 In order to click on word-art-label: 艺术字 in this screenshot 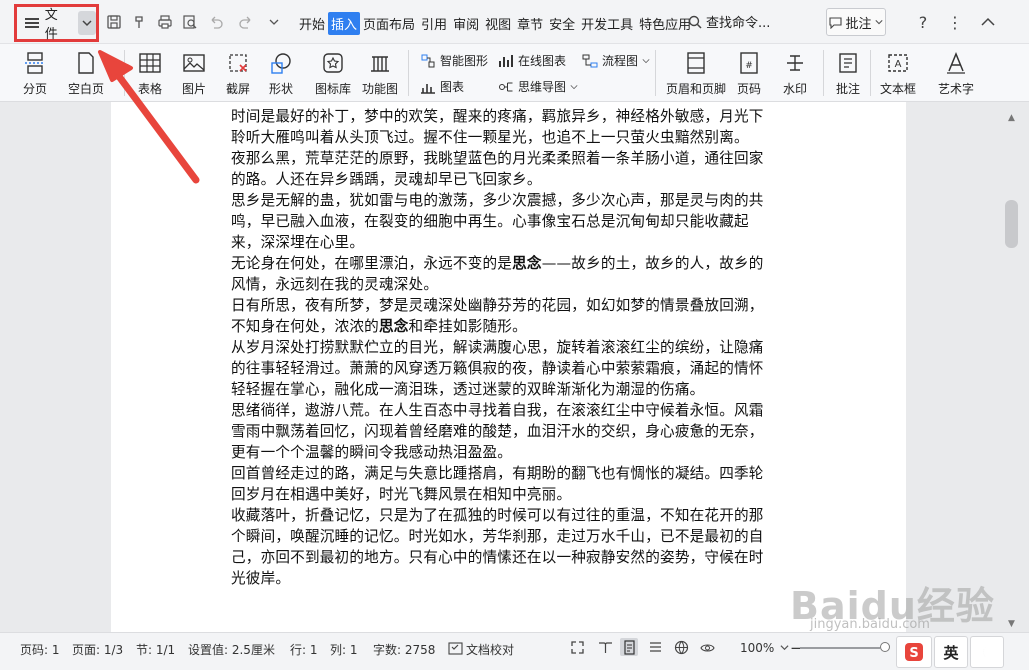, I will do `click(956, 89)`.